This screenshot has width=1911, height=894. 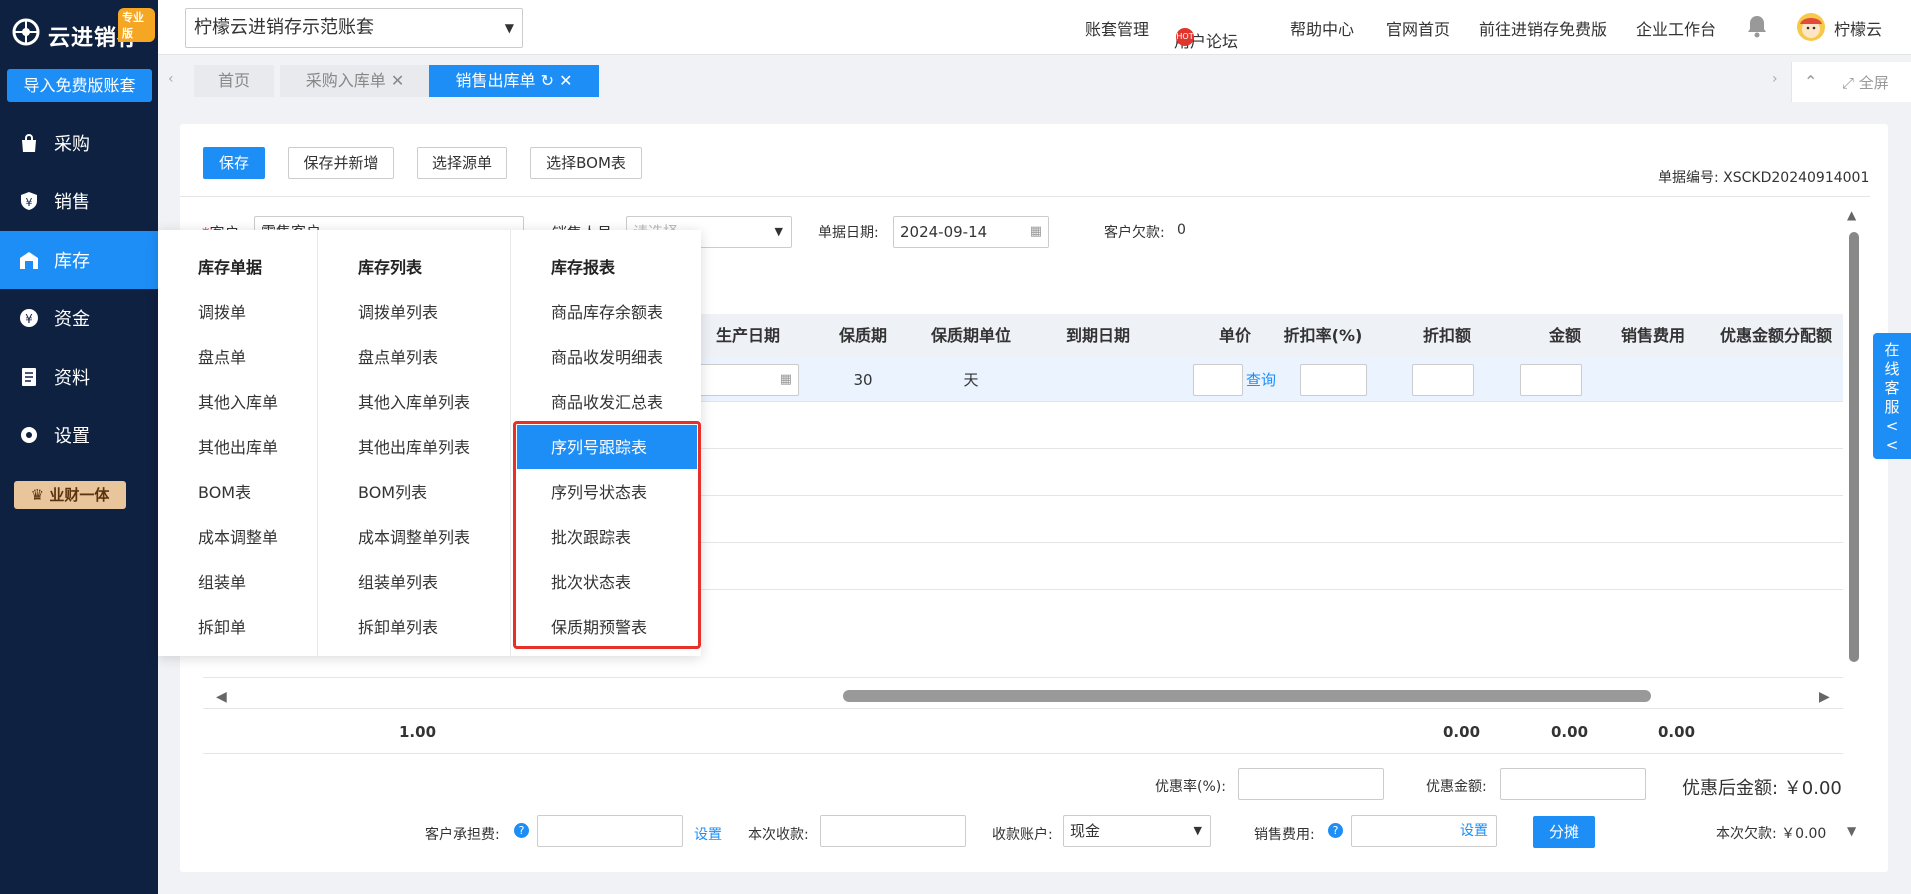 I want to click on sales-fee-label: 销售费用:, so click(x=1284, y=835).